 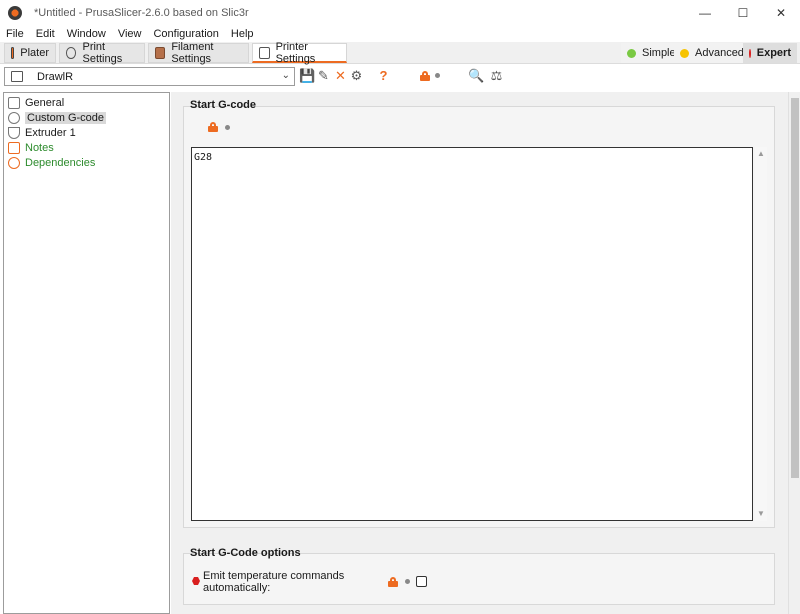 What do you see at coordinates (45, 102) in the screenshot?
I see `tree-item-label: General` at bounding box center [45, 102].